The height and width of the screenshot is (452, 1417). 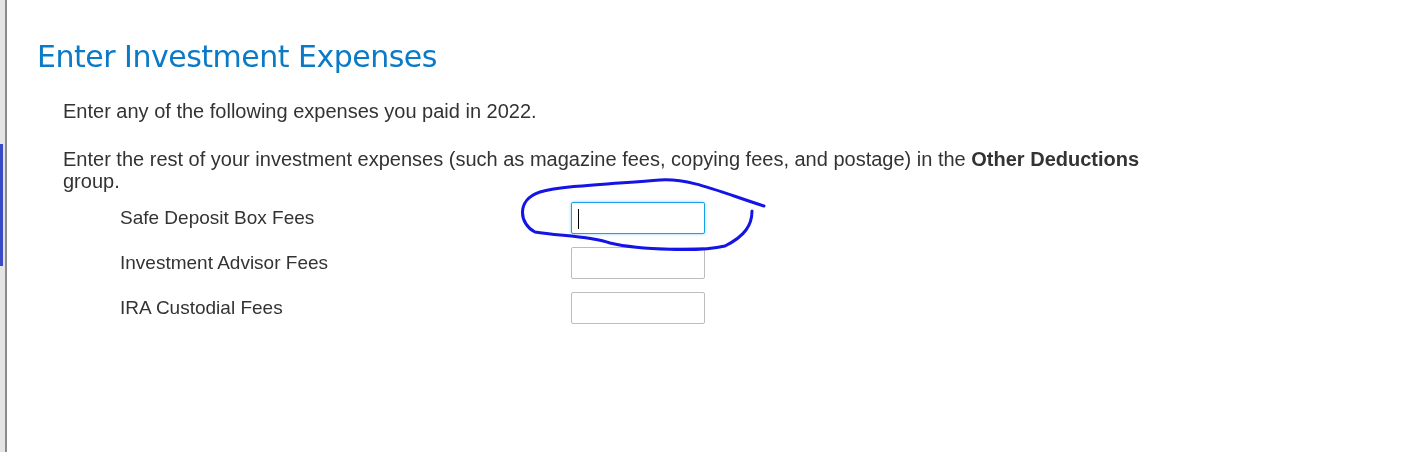 What do you see at coordinates (237, 57) in the screenshot?
I see `page-title: Enter Investment Expenses` at bounding box center [237, 57].